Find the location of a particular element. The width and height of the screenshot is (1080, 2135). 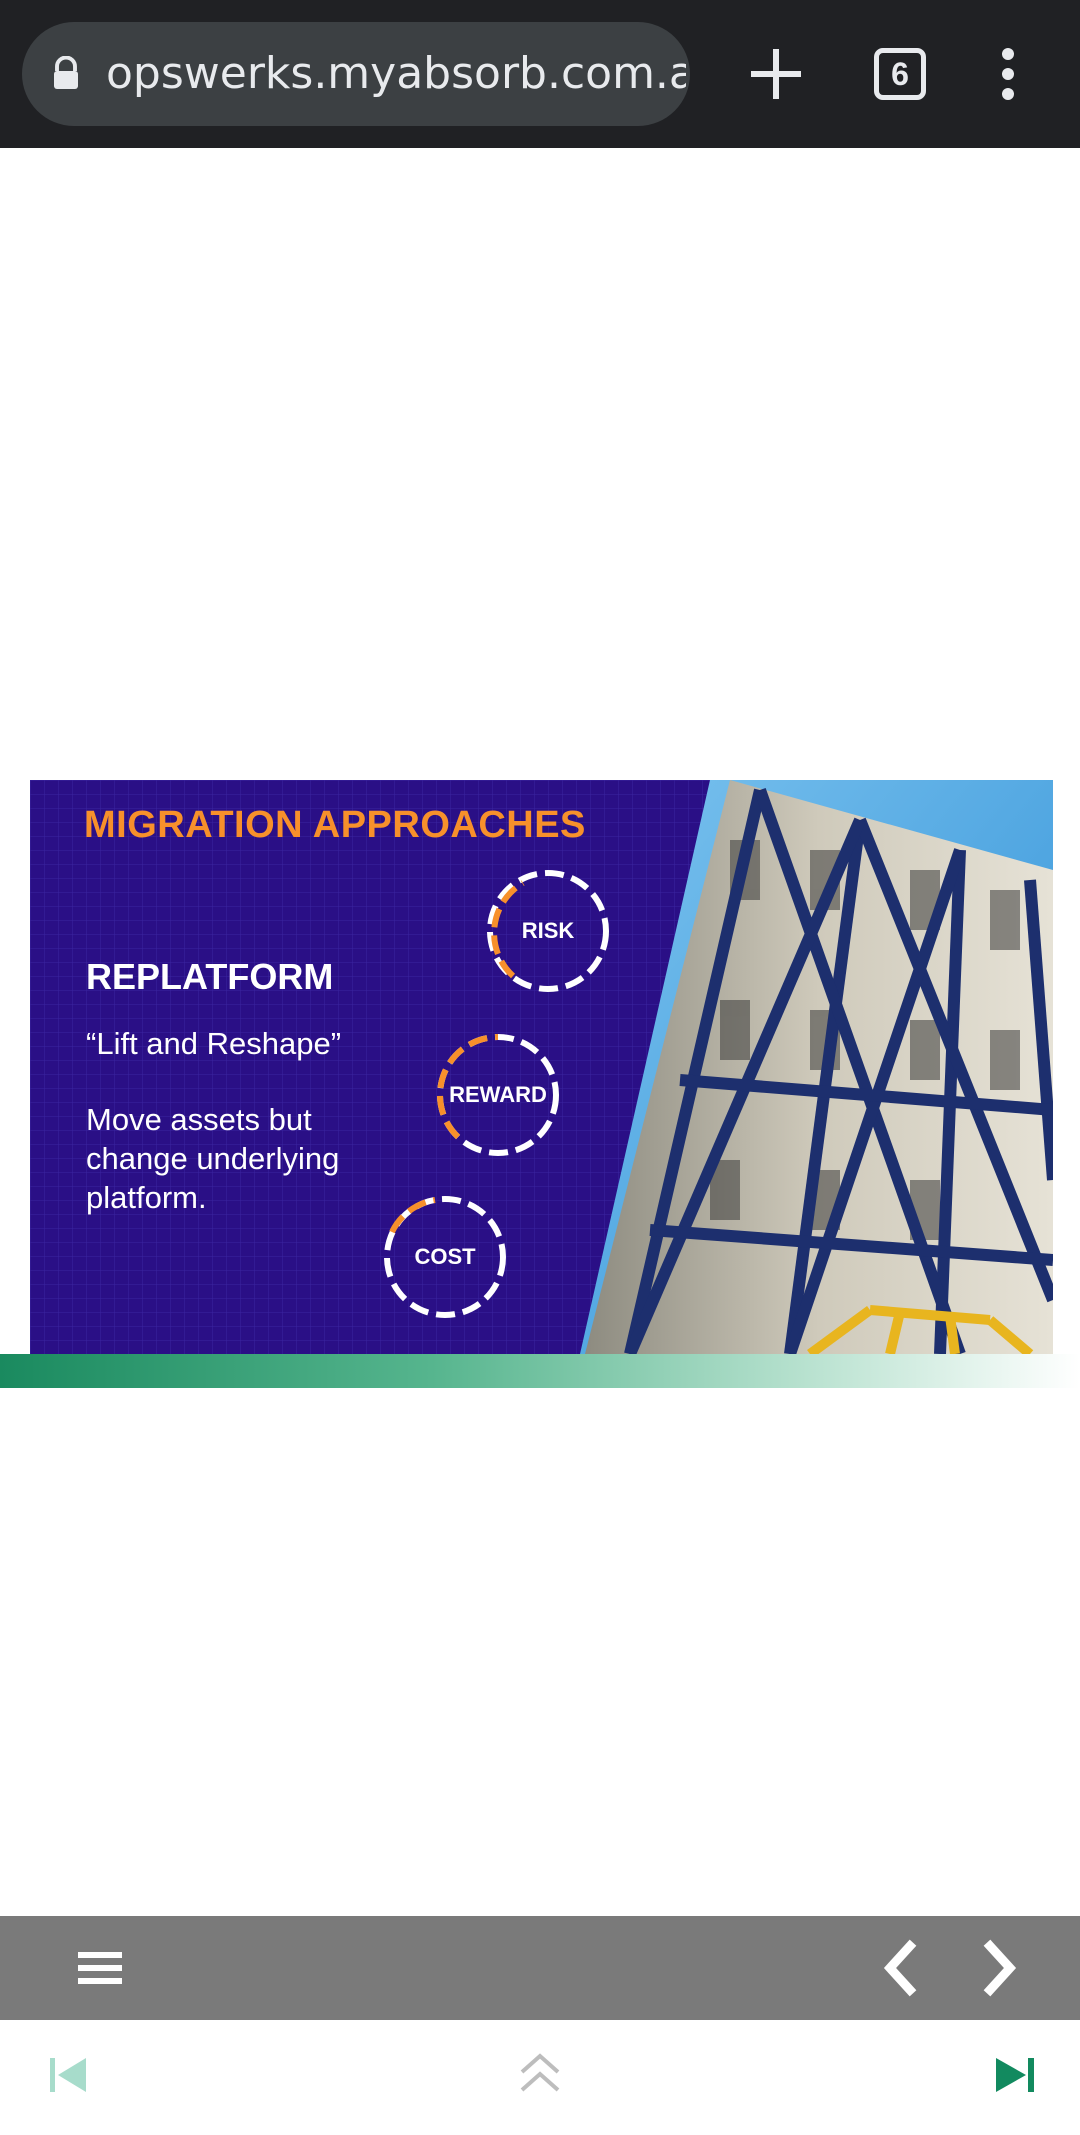

skip-next-icon is located at coordinates (1015, 2075).